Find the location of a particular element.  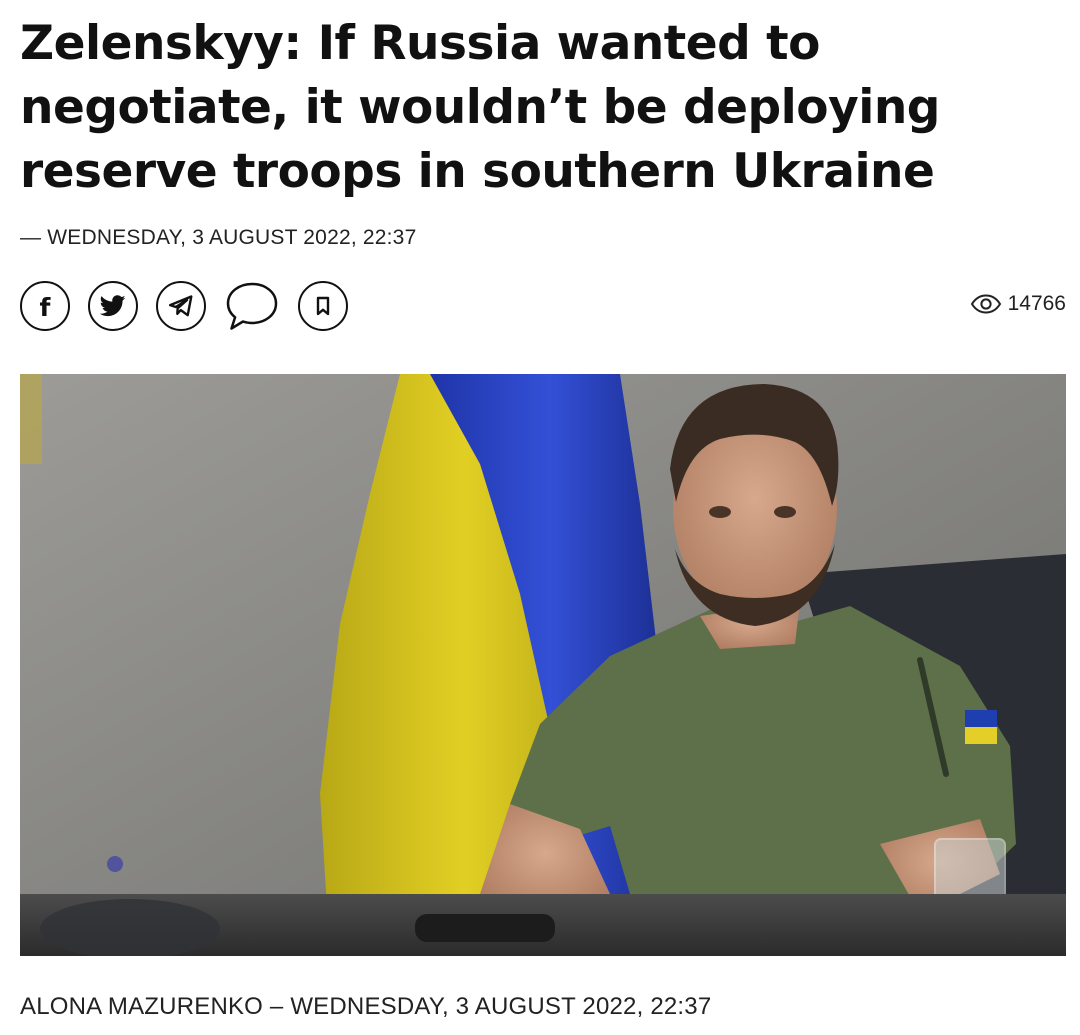

telegram-icon is located at coordinates (180, 306).